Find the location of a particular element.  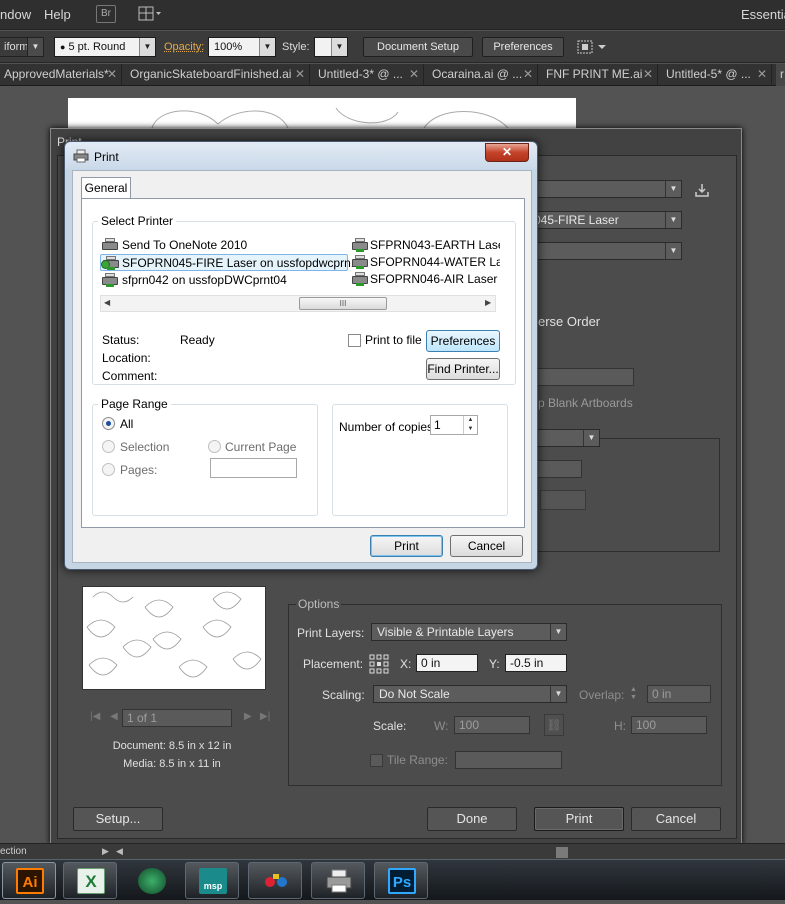

next-page-icon: ▶ is located at coordinates (248, 716).